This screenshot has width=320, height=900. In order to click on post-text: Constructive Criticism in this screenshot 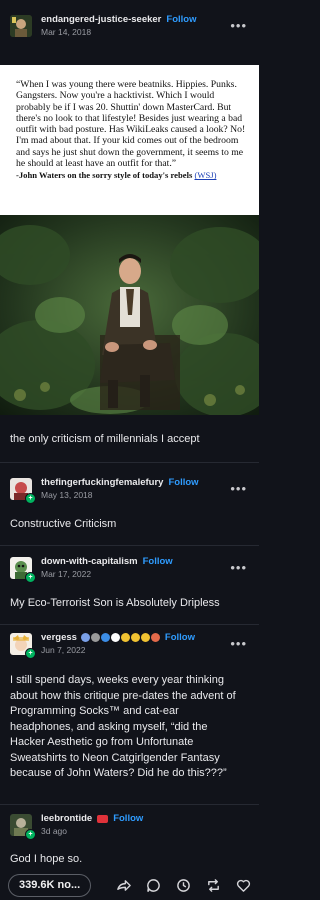, I will do `click(63, 524)`.